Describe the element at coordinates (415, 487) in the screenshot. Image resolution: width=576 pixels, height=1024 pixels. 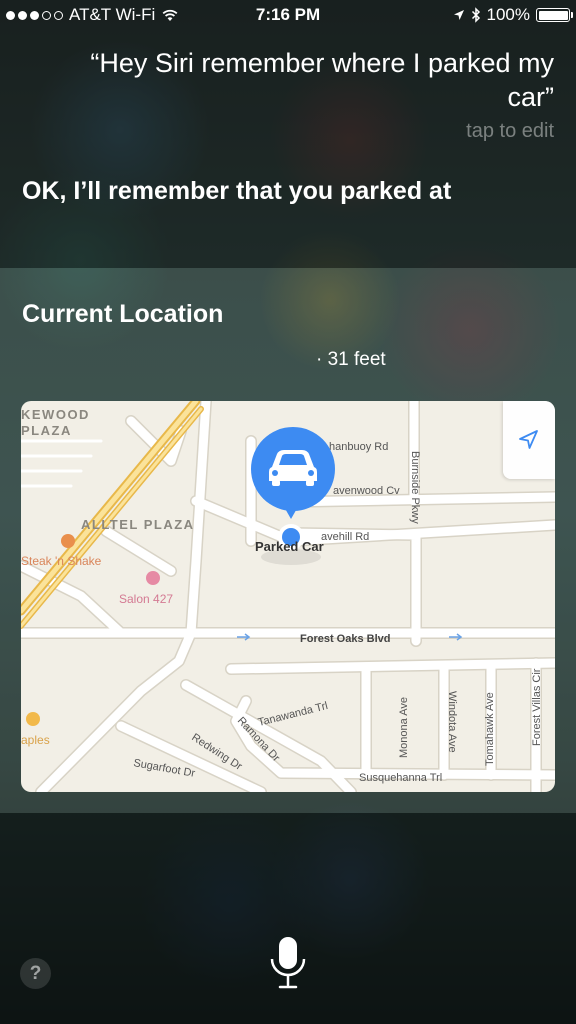
I see `label-burnside: Burnside Pkwy` at that location.